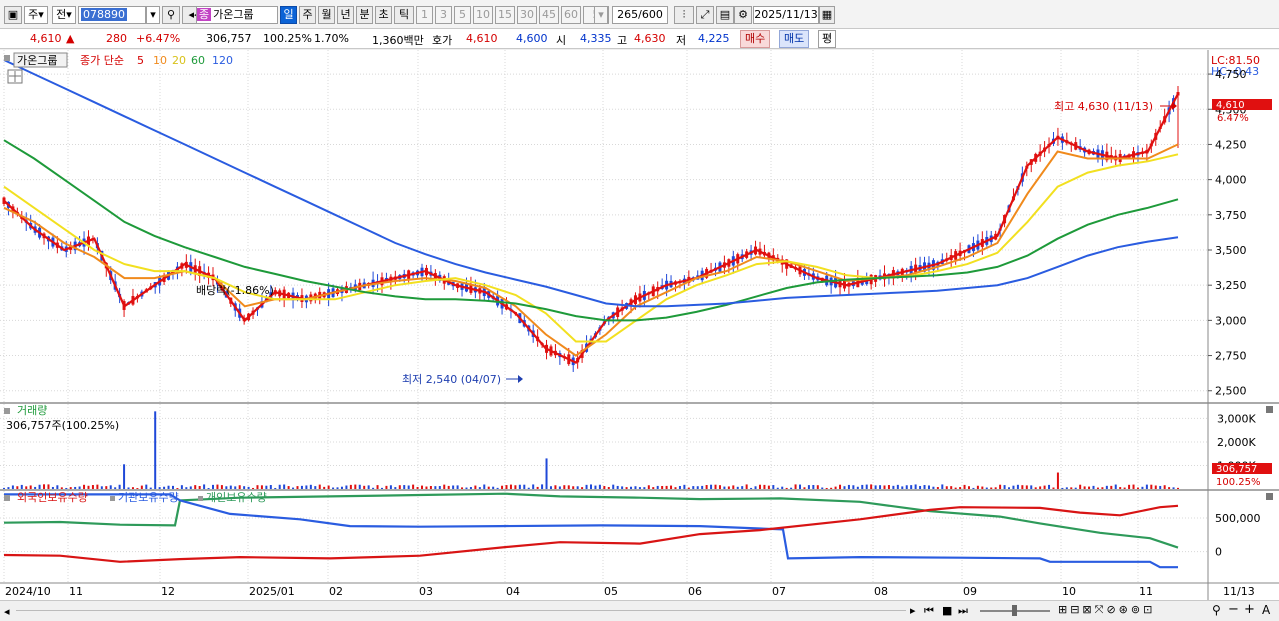  I want to click on price-tick-label: 2,500, so click(1231, 391).